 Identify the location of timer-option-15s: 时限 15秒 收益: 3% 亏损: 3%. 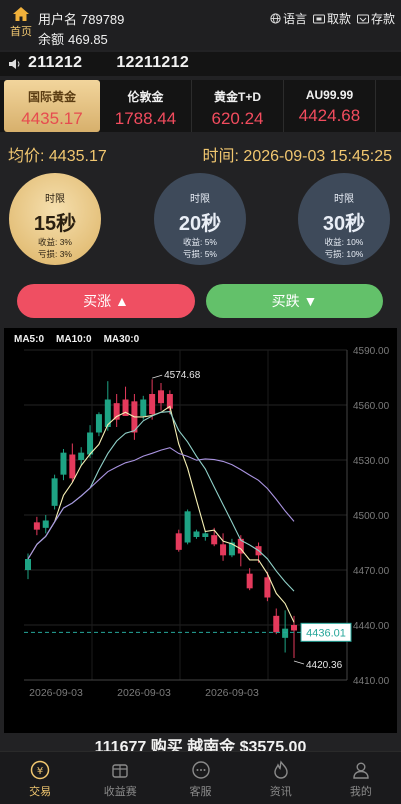
(55, 219).